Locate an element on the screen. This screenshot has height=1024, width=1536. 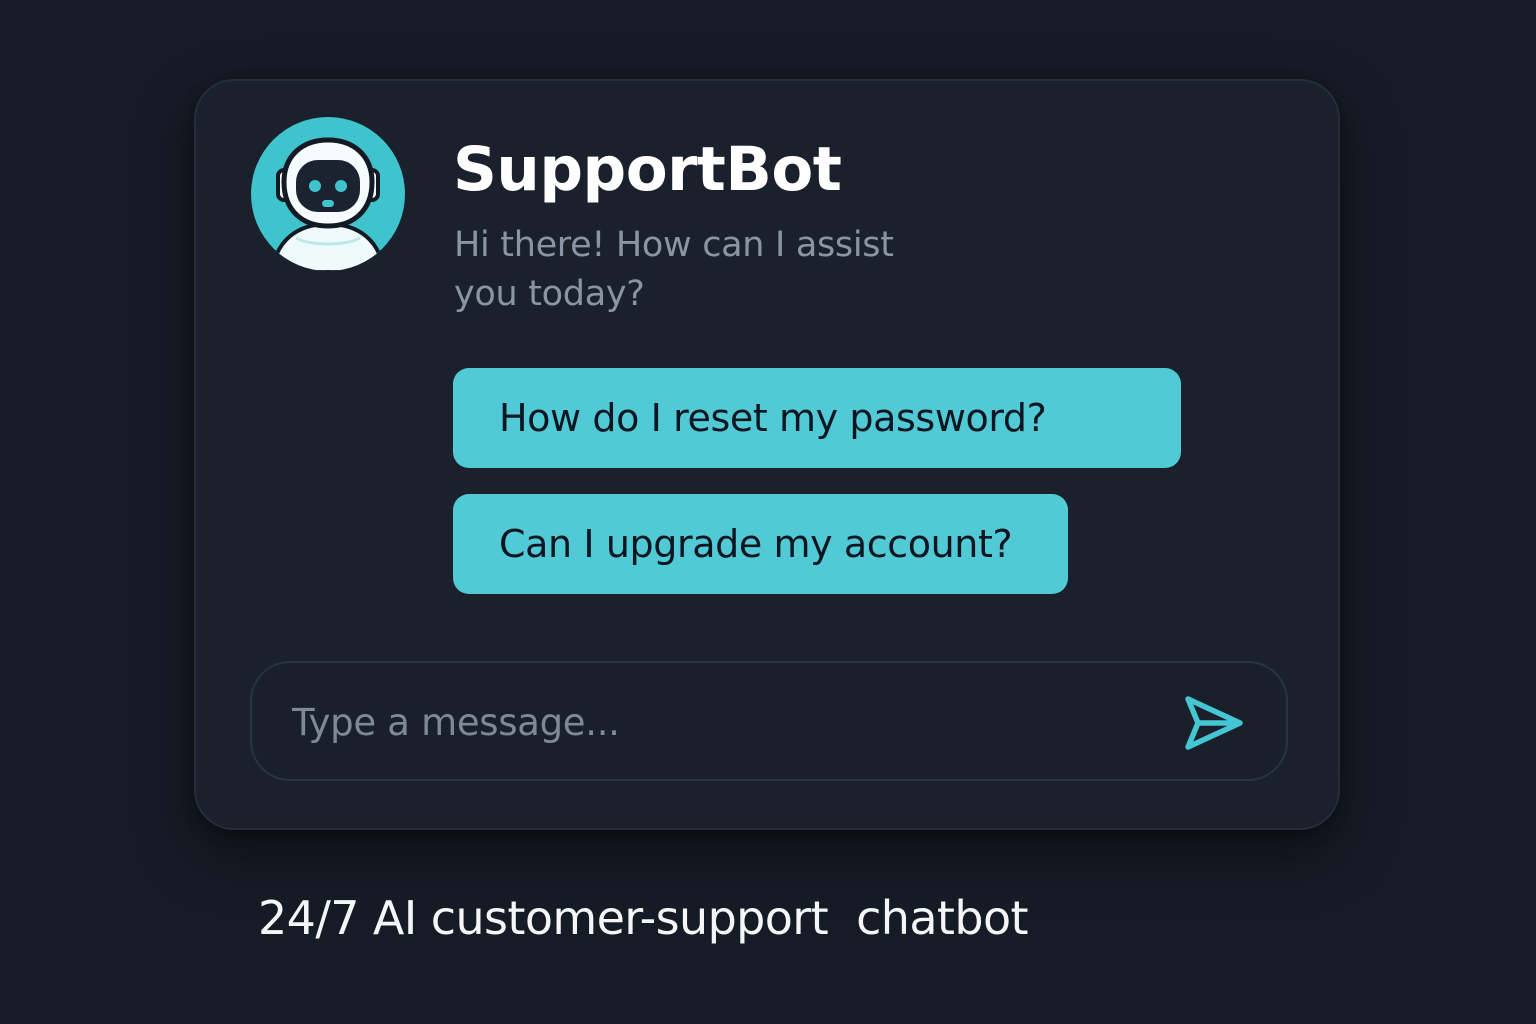
suggestion-upgrade-account-button: Can I upgrade my account? is located at coordinates (760, 544).